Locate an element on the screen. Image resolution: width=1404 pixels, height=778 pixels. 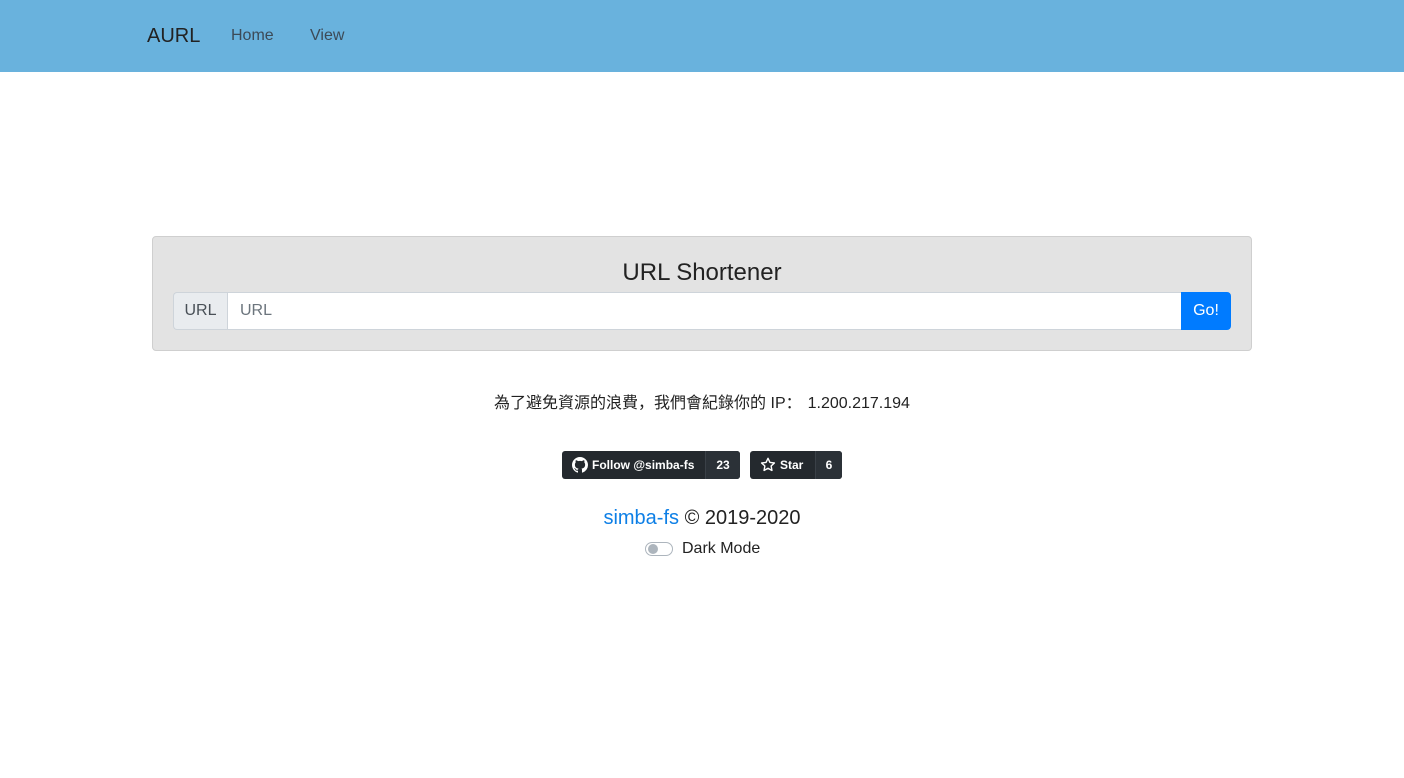
shortener-panel: URL Shortener URL Go! is located at coordinates (702, 293).